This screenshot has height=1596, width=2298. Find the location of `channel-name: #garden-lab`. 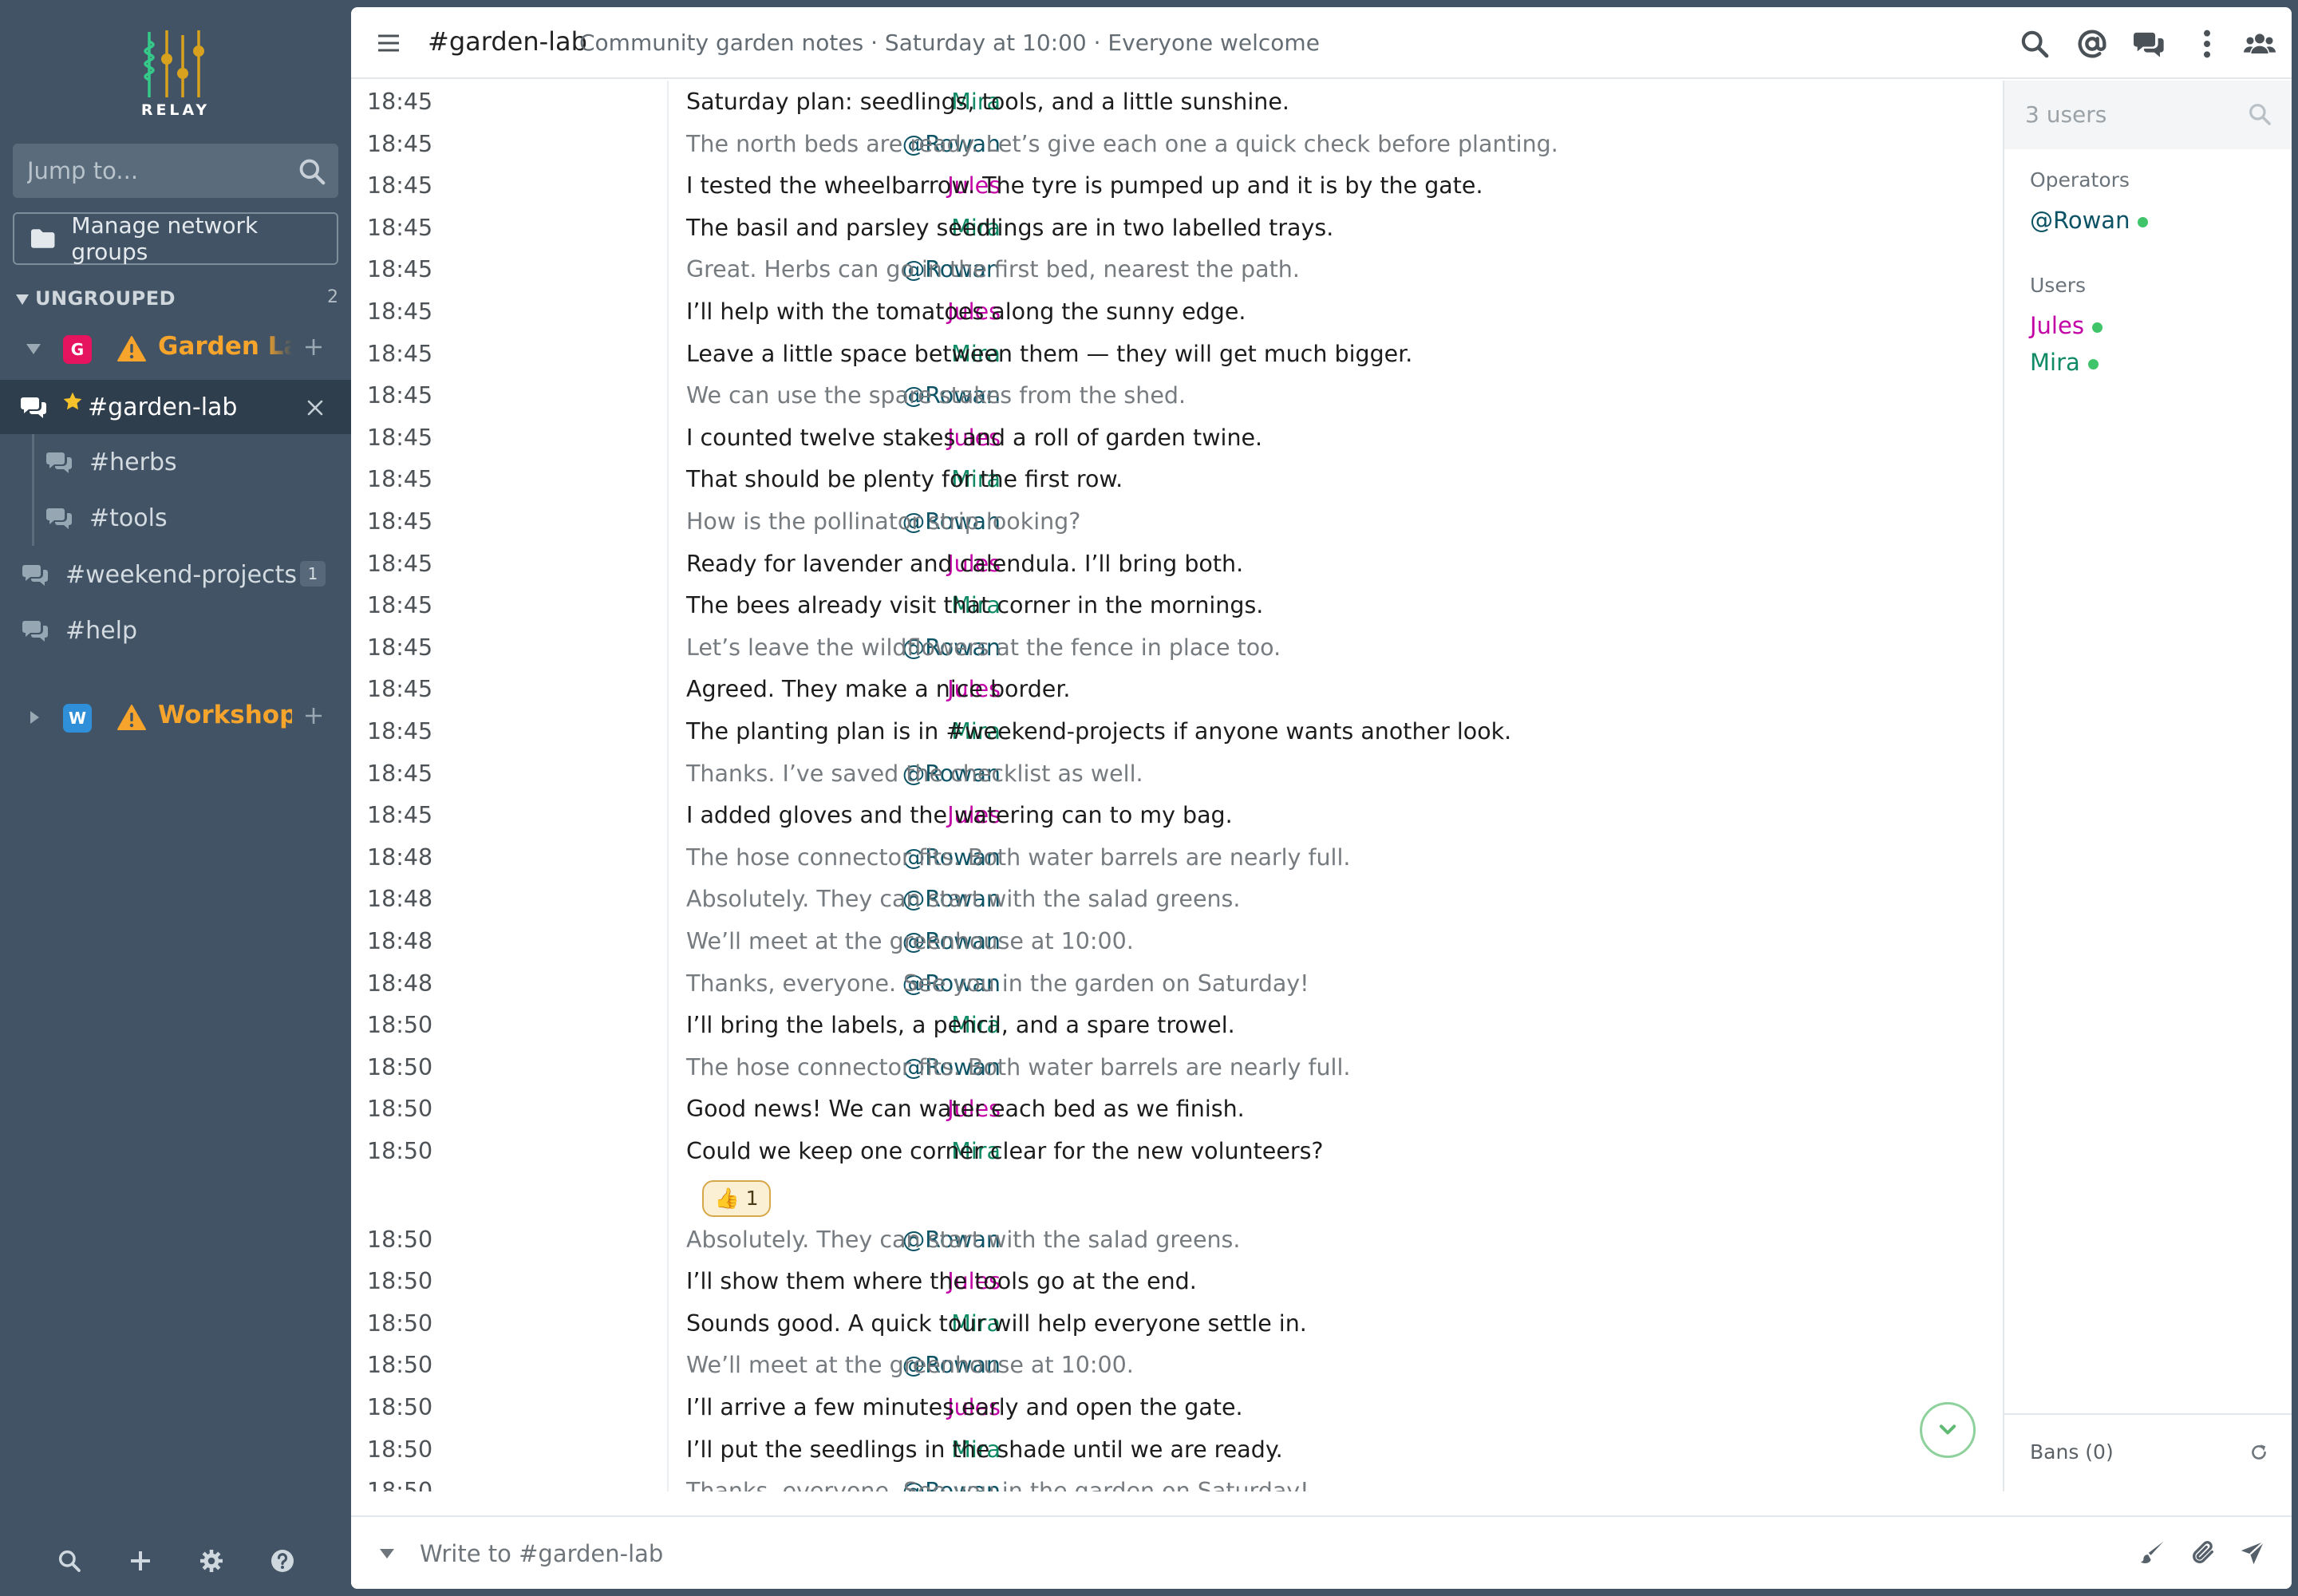

channel-name: #garden-lab is located at coordinates (163, 407).